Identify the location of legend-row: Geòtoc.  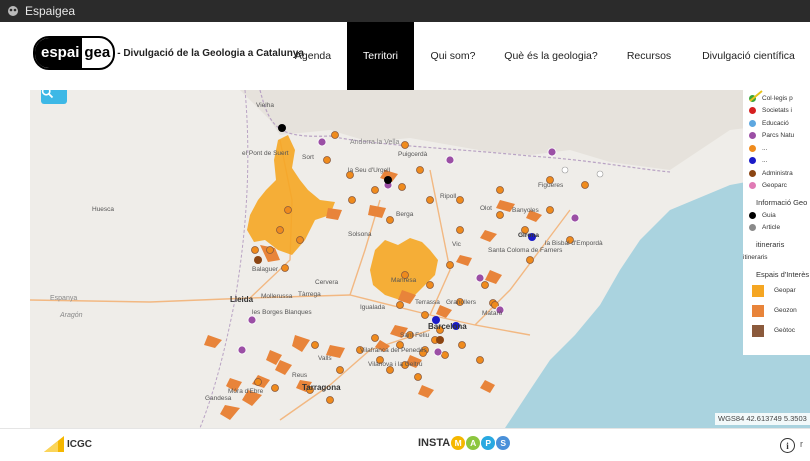
(776, 331).